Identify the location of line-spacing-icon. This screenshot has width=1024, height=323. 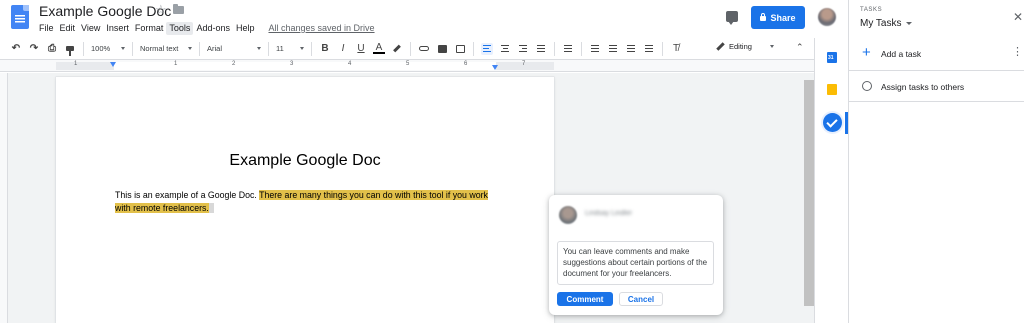
(568, 49).